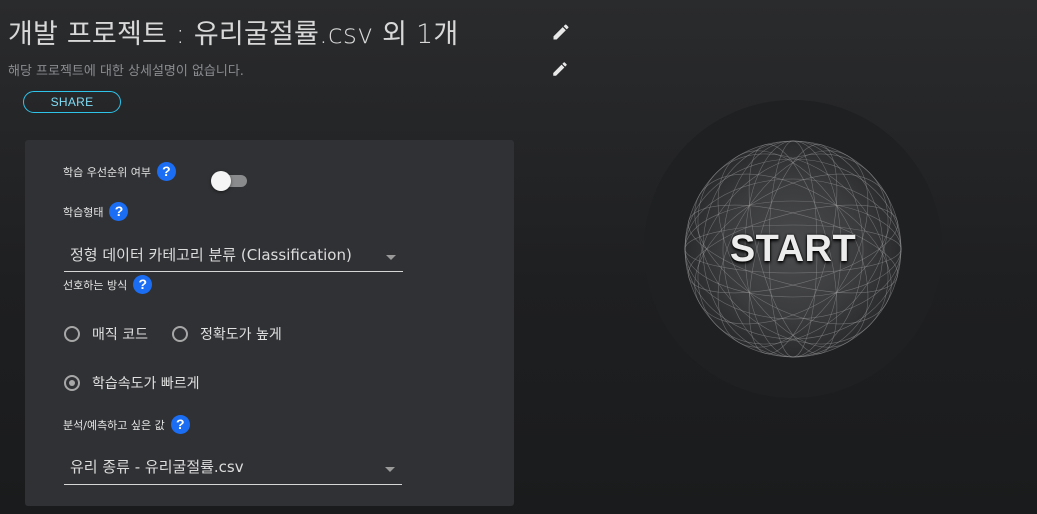 This screenshot has width=1037, height=514. Describe the element at coordinates (146, 384) in the screenshot. I see `radio-label: 학습속도가 빠르게` at that location.